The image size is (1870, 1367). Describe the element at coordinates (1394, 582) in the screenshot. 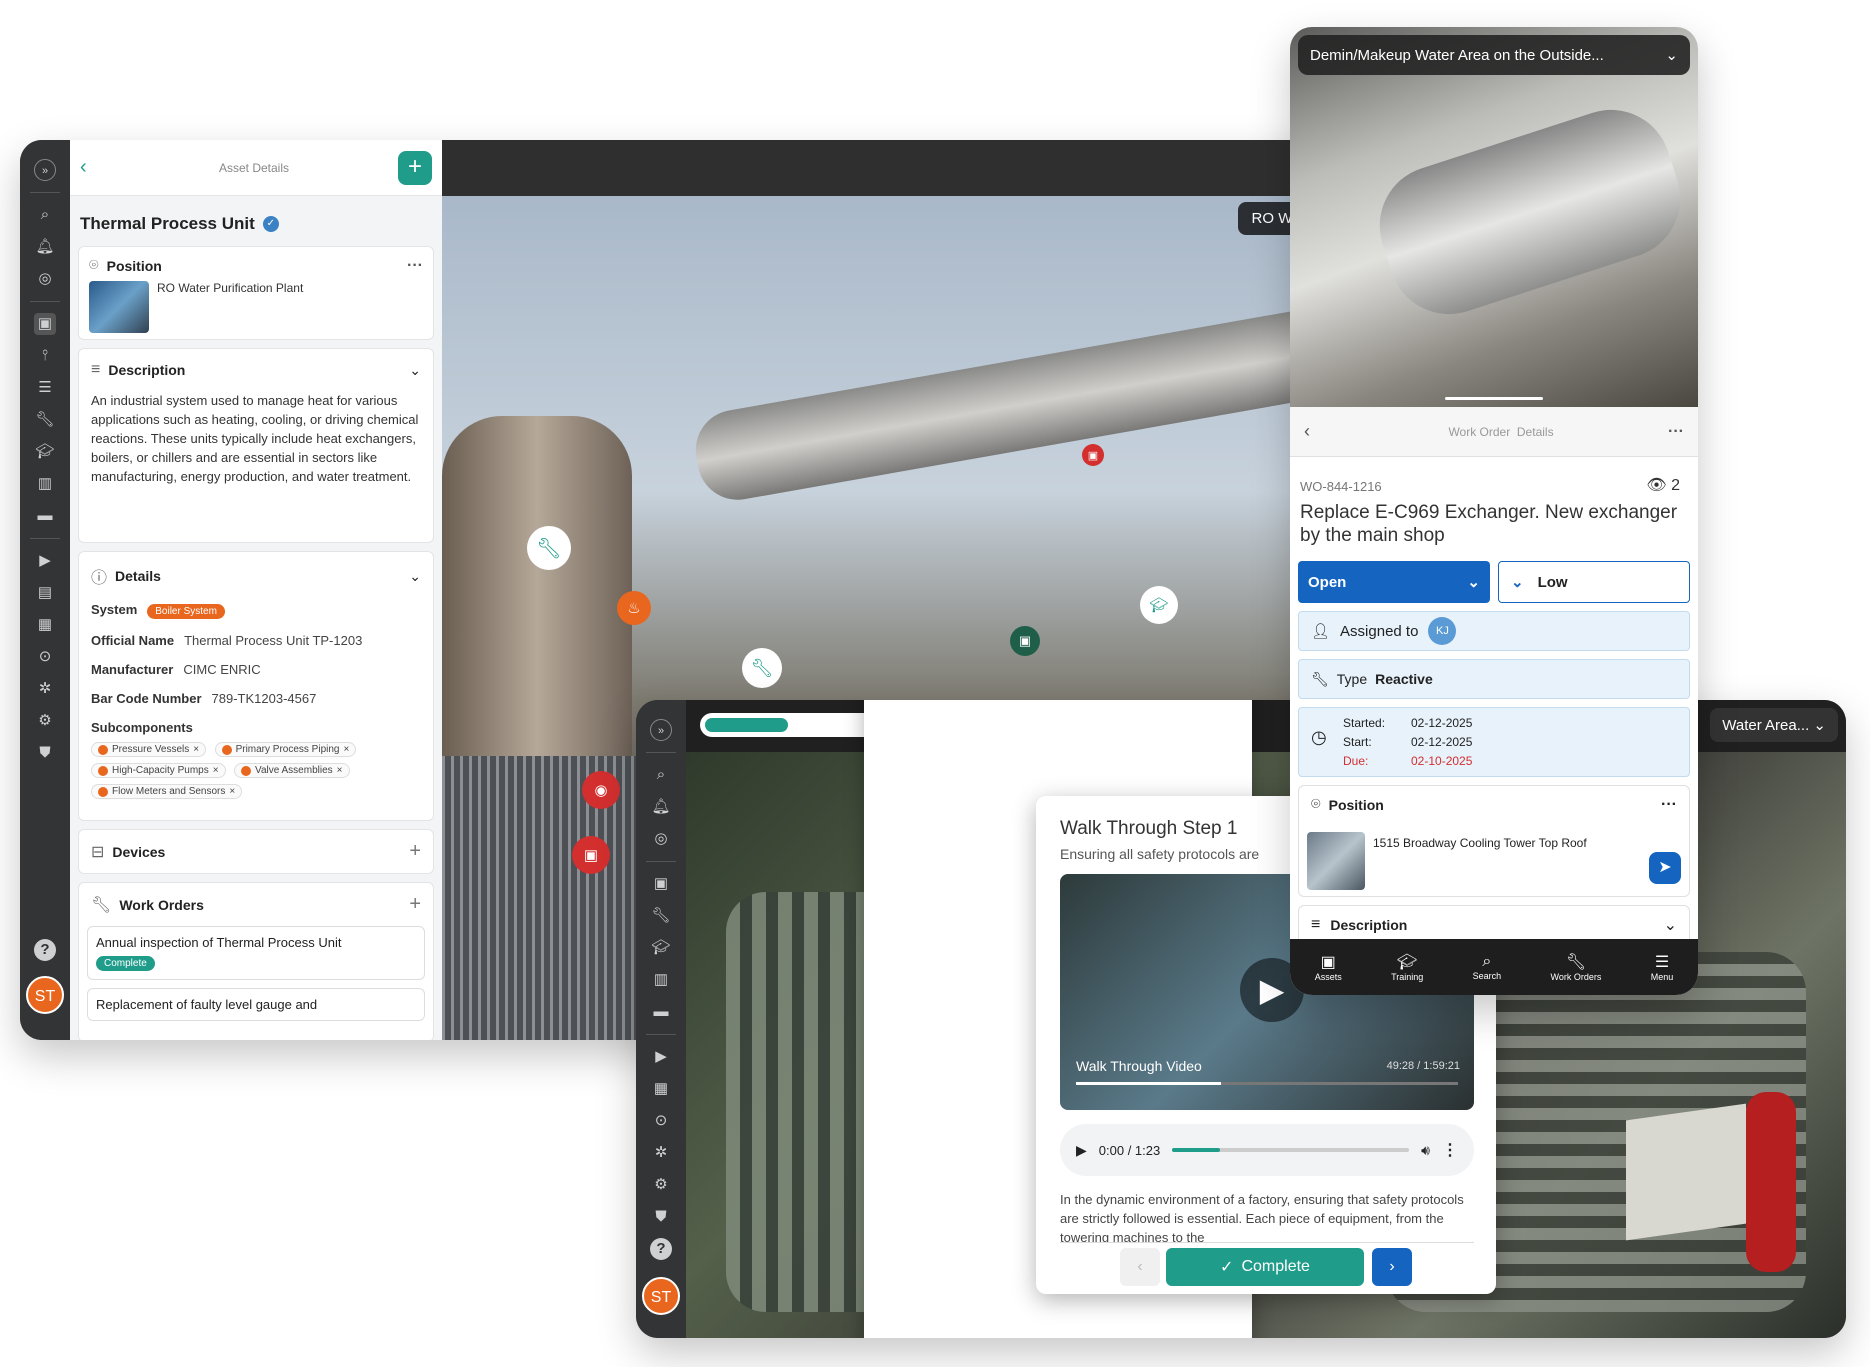

I see `status-select: Open ⌄` at that location.